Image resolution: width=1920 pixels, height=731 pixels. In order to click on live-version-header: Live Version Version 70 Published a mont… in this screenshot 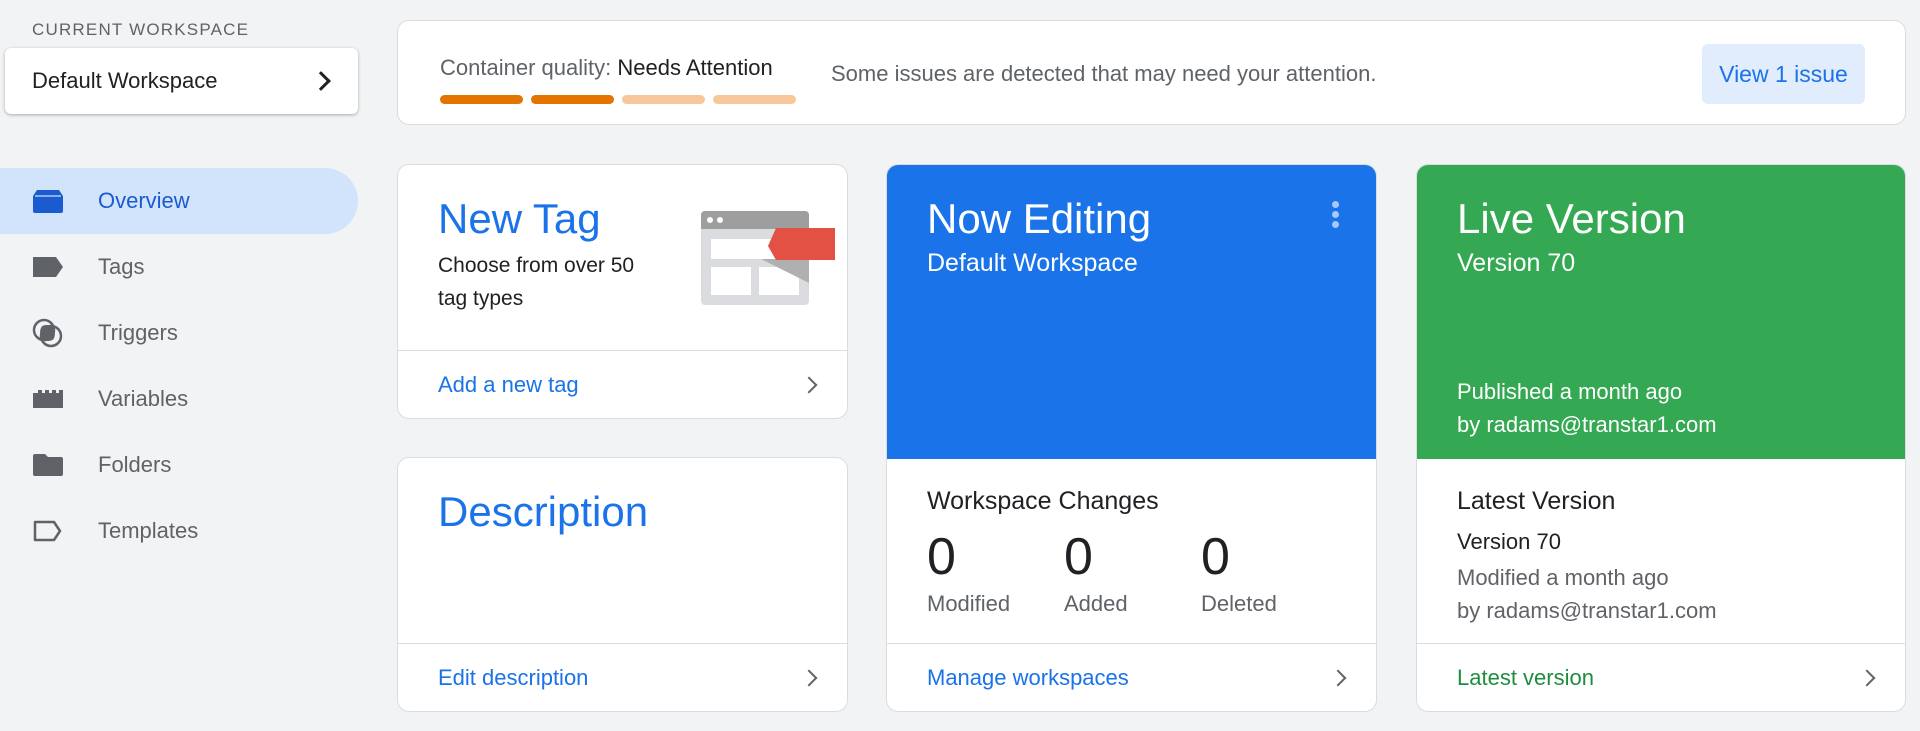, I will do `click(1661, 312)`.